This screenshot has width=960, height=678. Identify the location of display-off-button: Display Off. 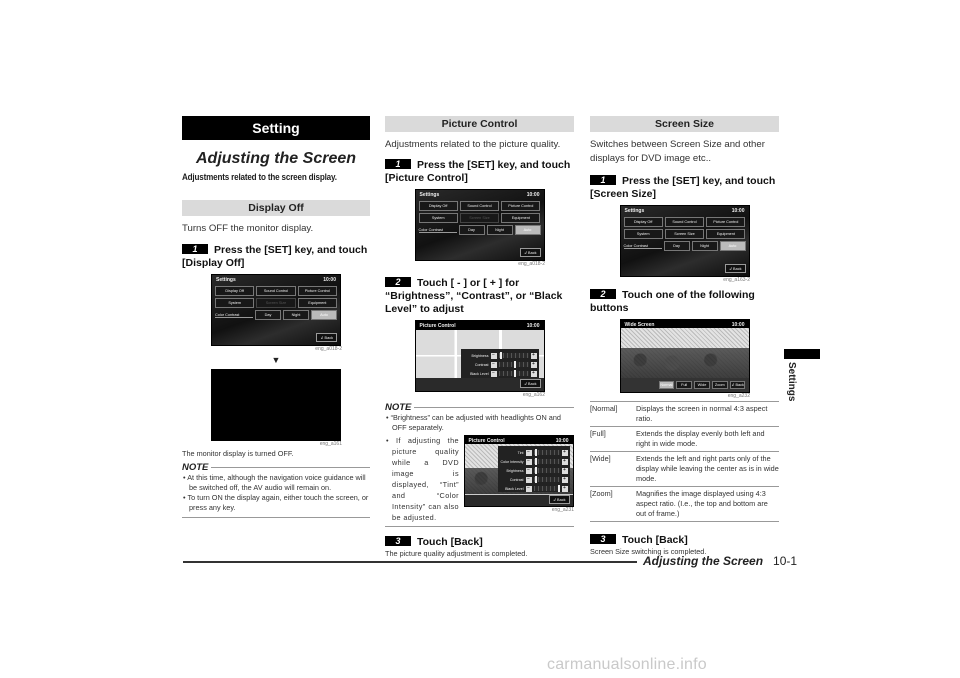
(438, 206).